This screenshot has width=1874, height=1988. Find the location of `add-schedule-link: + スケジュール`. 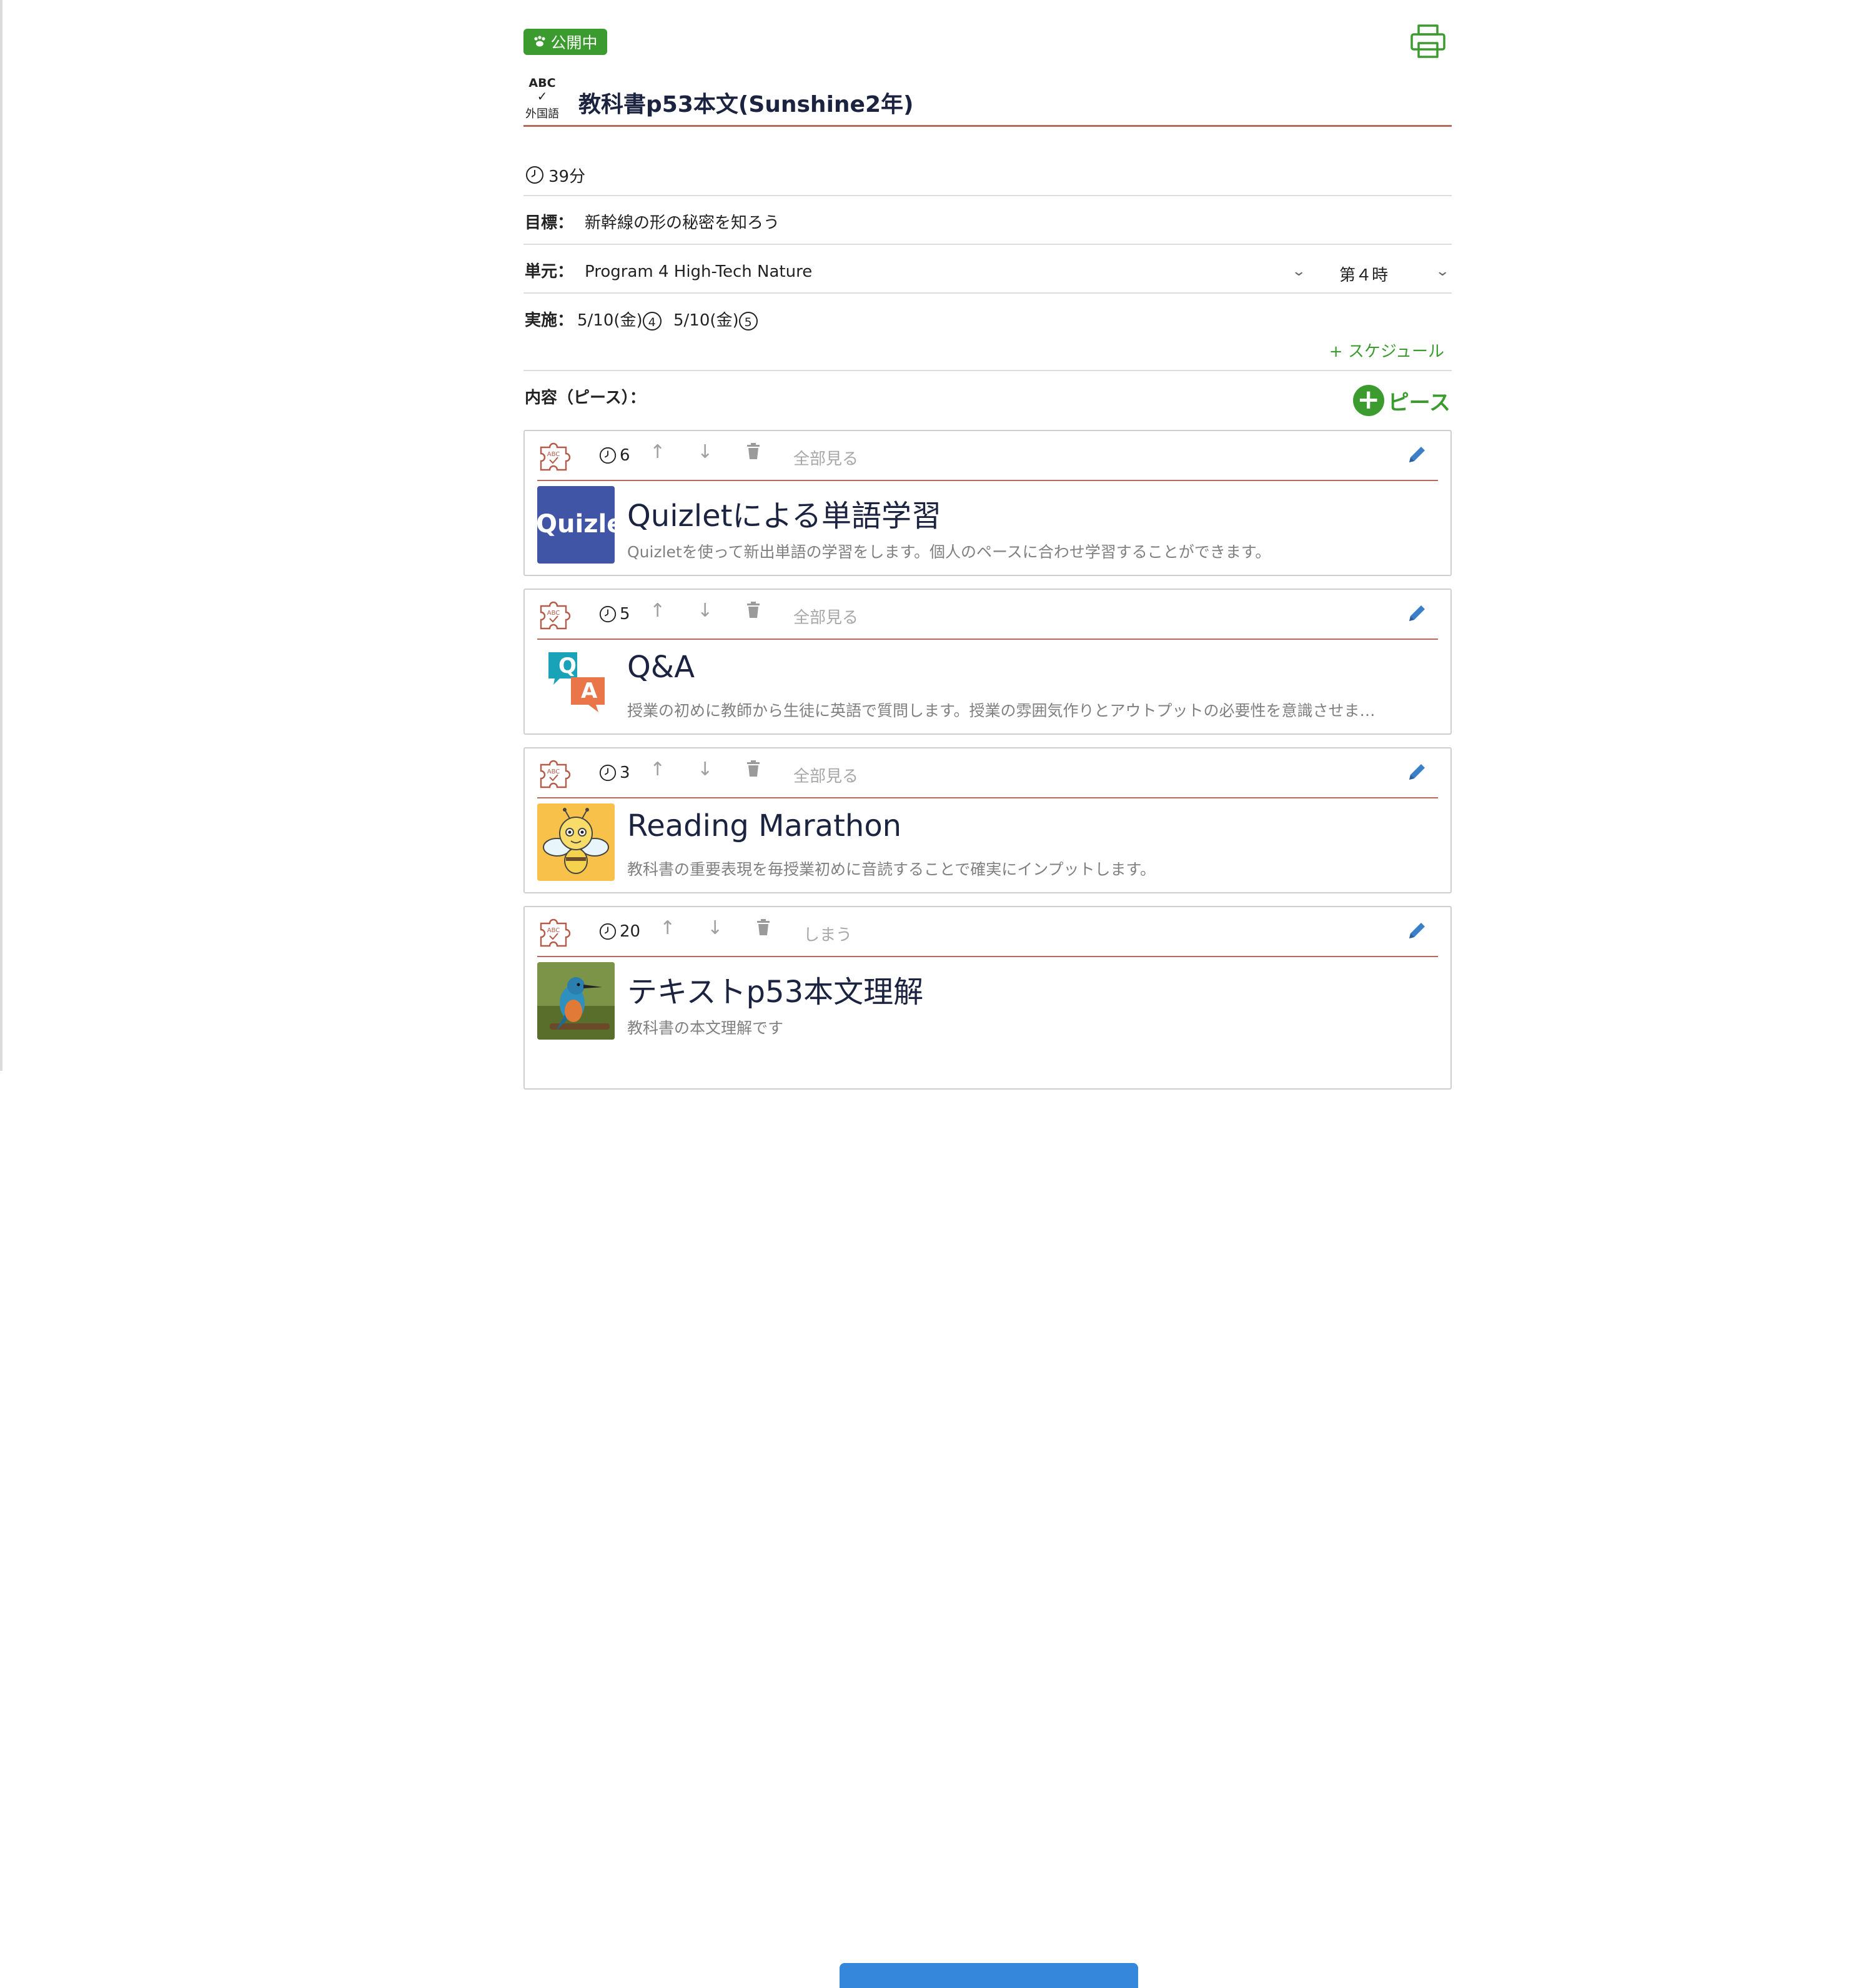

add-schedule-link: + スケジュール is located at coordinates (1386, 351).